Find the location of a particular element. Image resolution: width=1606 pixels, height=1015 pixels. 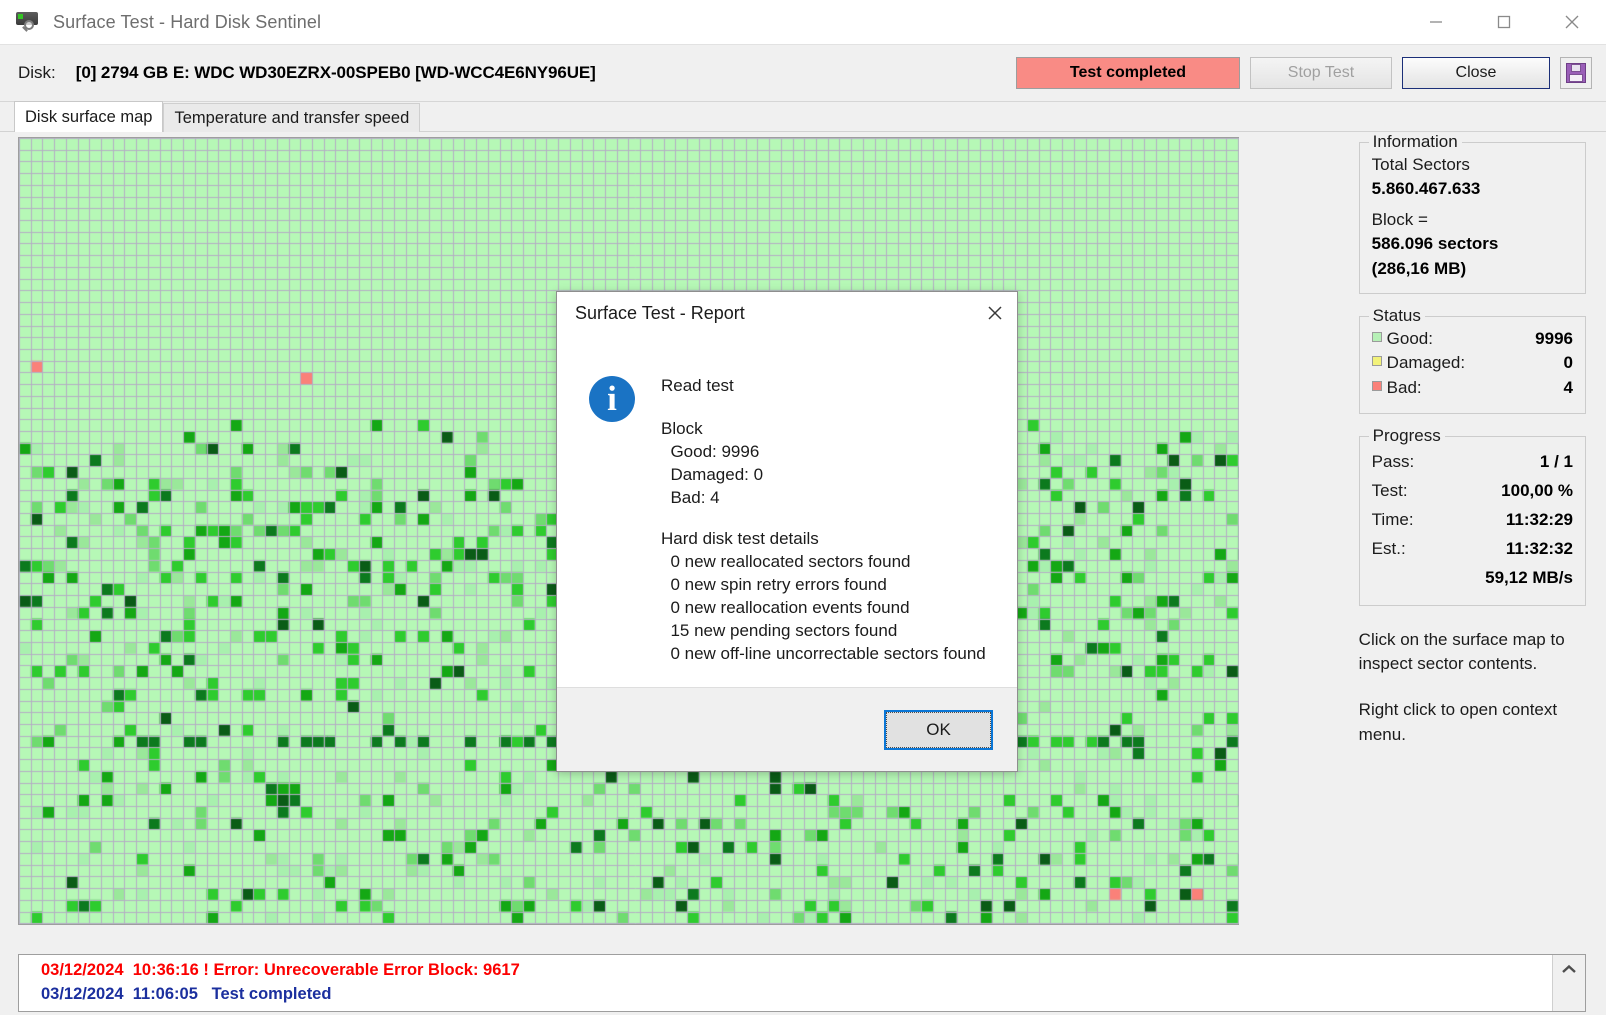

chevron-up-icon is located at coordinates (1569, 968).